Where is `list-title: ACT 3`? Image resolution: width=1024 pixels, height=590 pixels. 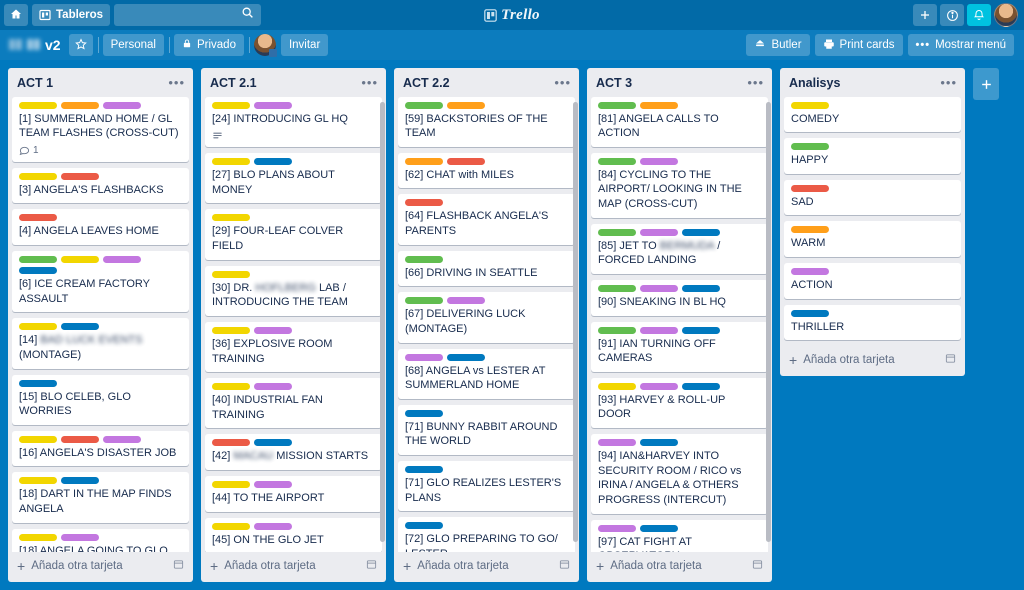
list-title: ACT 3 is located at coordinates (671, 83).